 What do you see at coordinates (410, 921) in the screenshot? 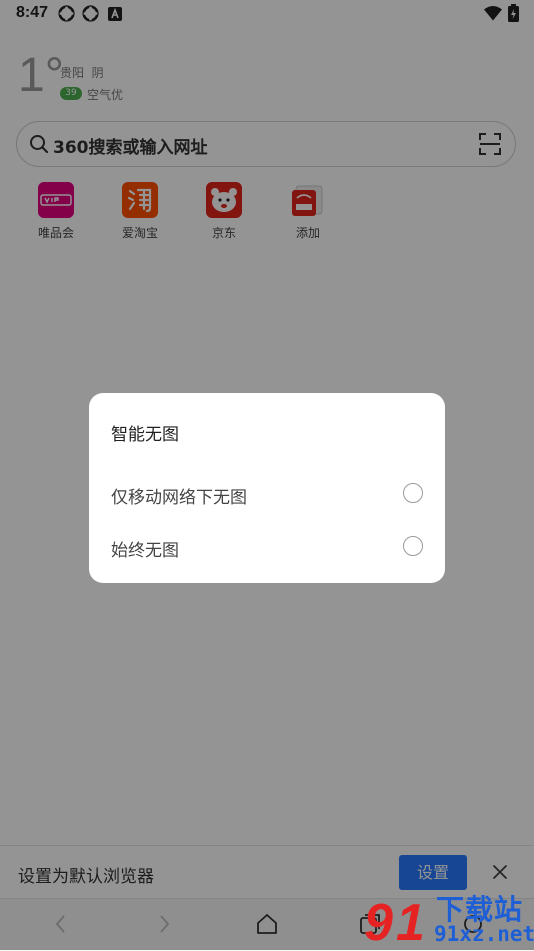
I see `svg-text: 1` at bounding box center [410, 921].